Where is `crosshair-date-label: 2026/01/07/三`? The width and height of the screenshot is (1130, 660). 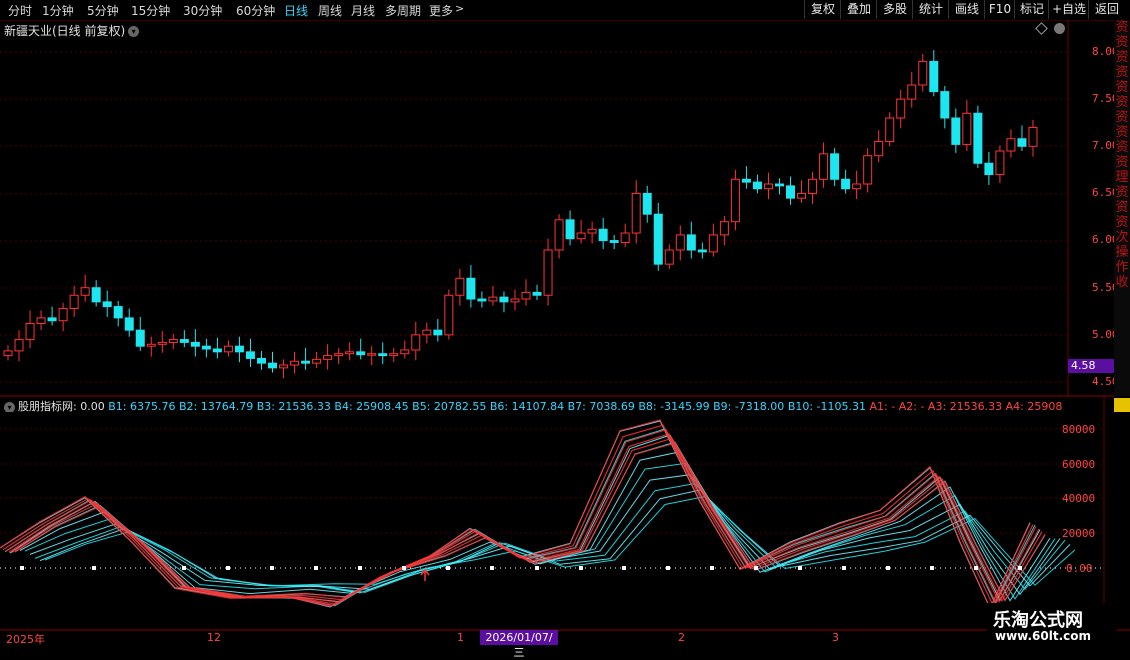 crosshair-date-label: 2026/01/07/三 is located at coordinates (519, 644).